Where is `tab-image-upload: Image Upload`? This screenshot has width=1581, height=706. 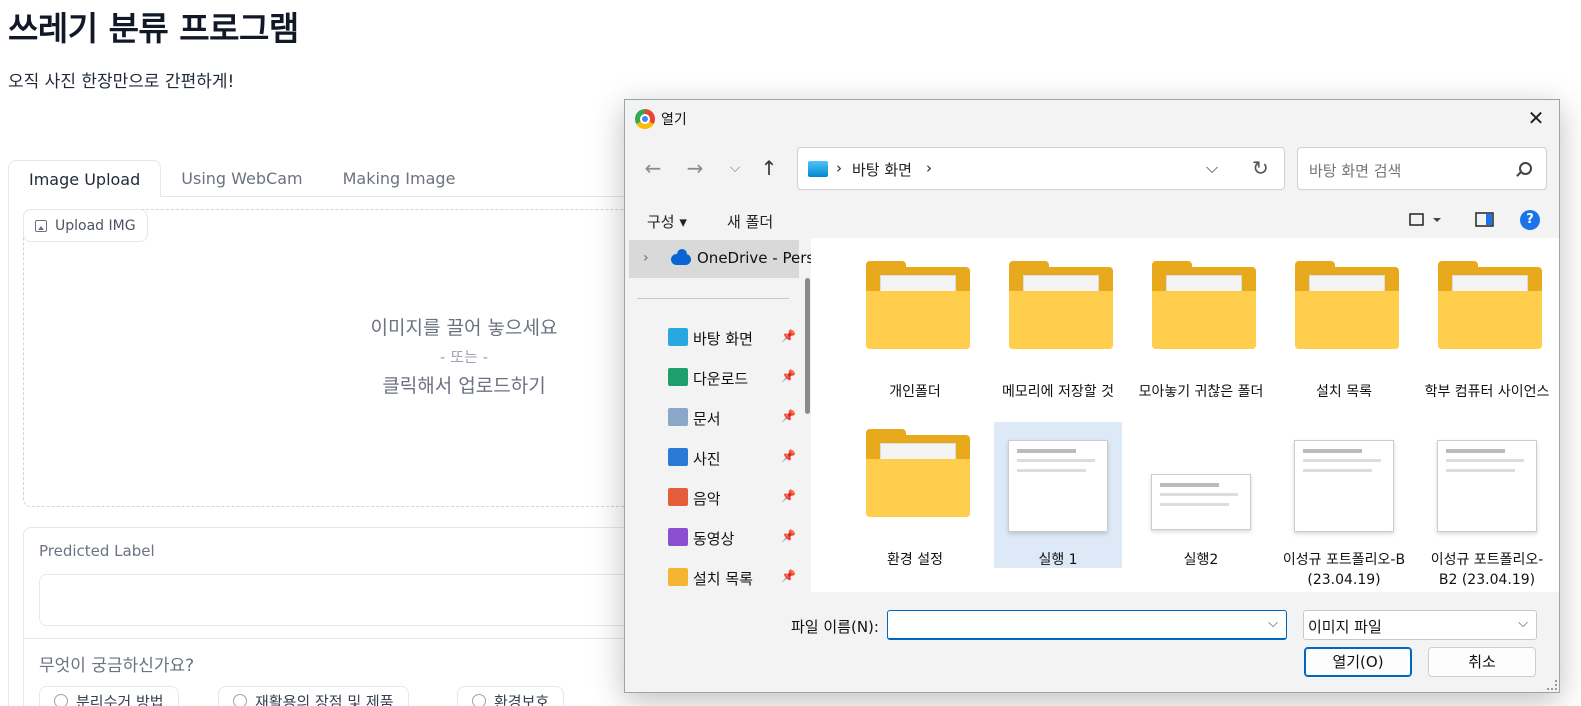
tab-image-upload: Image Upload is located at coordinates (85, 178).